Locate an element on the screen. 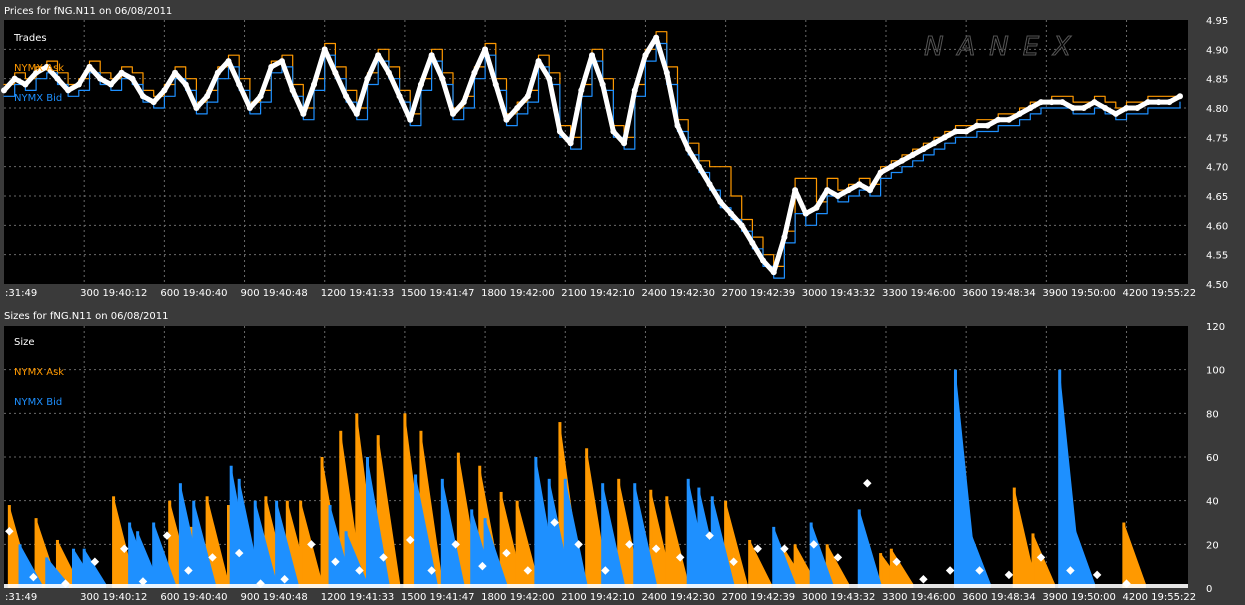  size-x-tick-label: 3600 19:48:34 is located at coordinates (999, 597).